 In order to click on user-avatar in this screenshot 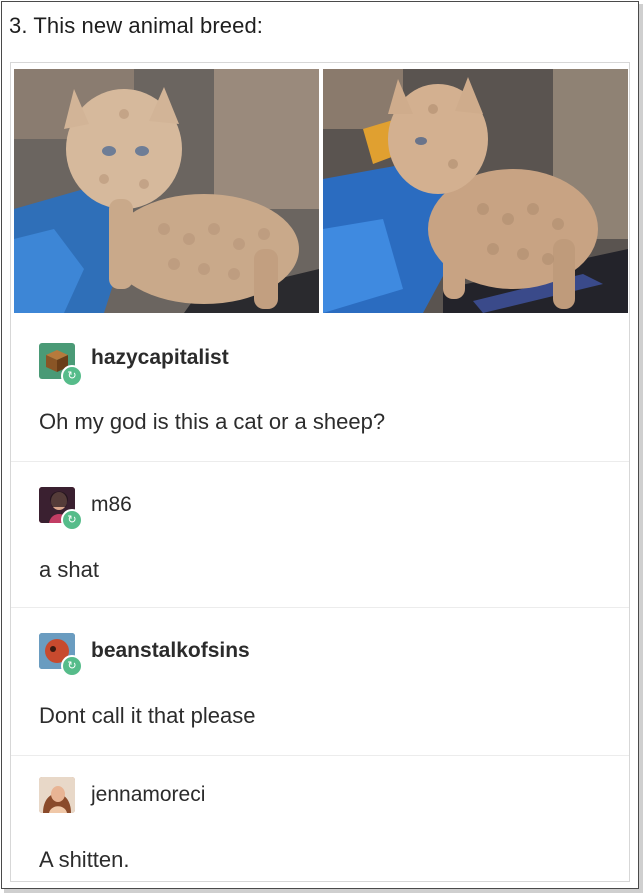, I will do `click(61, 799)`.